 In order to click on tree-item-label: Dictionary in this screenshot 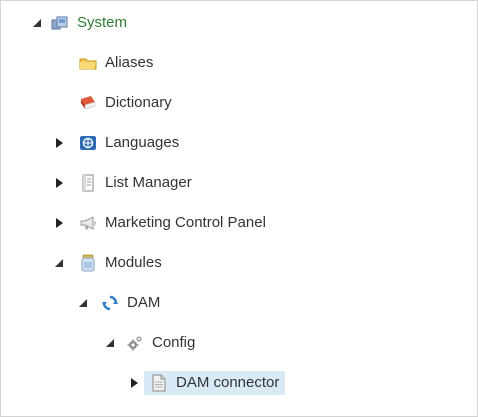, I will do `click(138, 102)`.